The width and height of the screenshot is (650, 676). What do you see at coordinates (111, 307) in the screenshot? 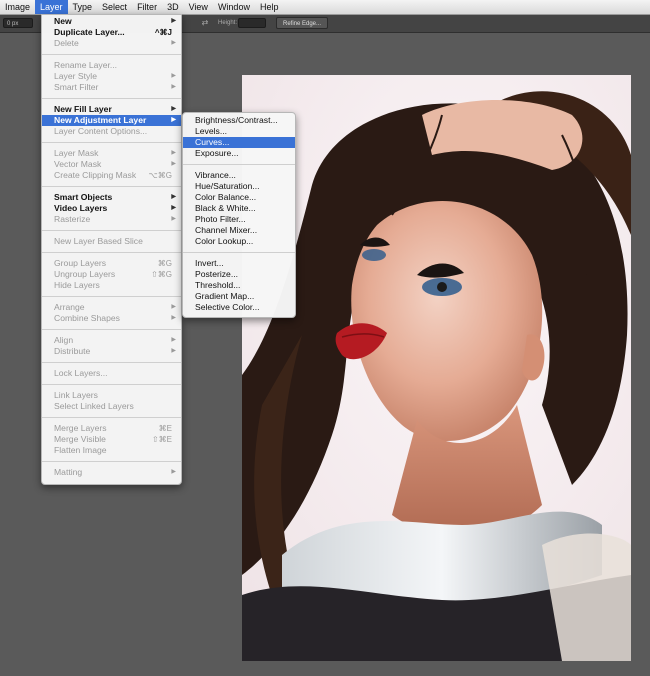
I see `menu-item-arrange: Arrange ▶` at bounding box center [111, 307].